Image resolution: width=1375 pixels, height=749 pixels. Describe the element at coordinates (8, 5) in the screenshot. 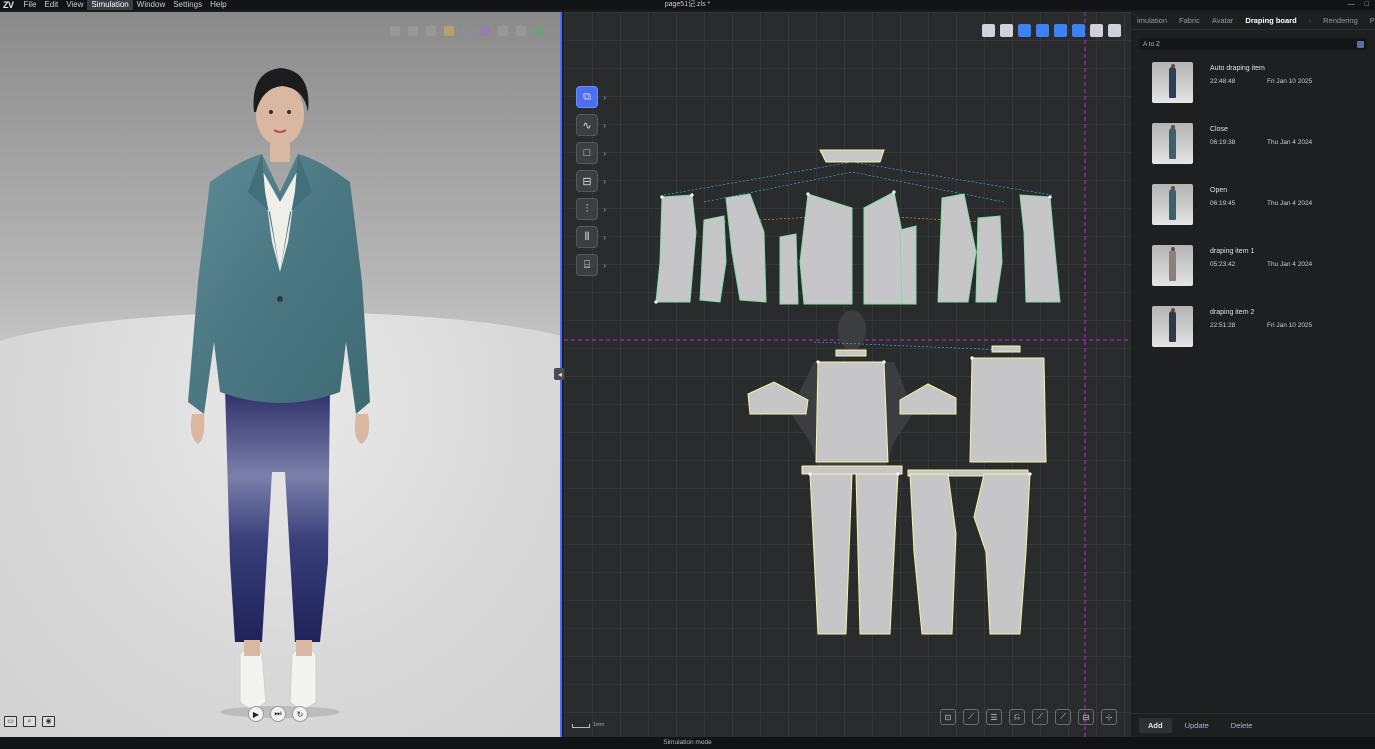

I see `app-logo: ZV` at that location.